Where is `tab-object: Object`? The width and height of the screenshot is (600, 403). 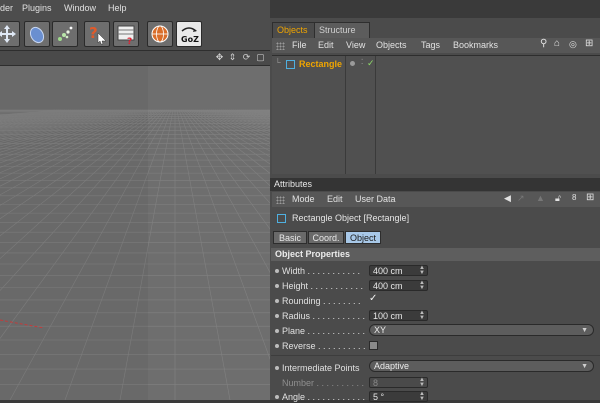
tab-object: Object is located at coordinates (363, 237).